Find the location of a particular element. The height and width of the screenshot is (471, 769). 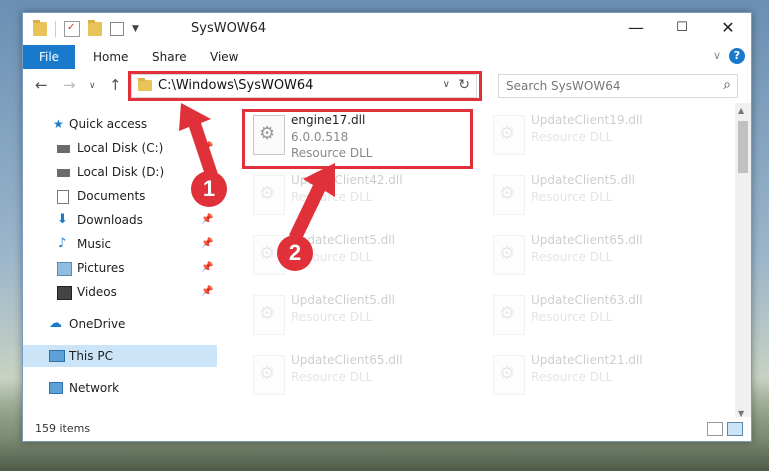

step-badge-2: 2 is located at coordinates (295, 253).